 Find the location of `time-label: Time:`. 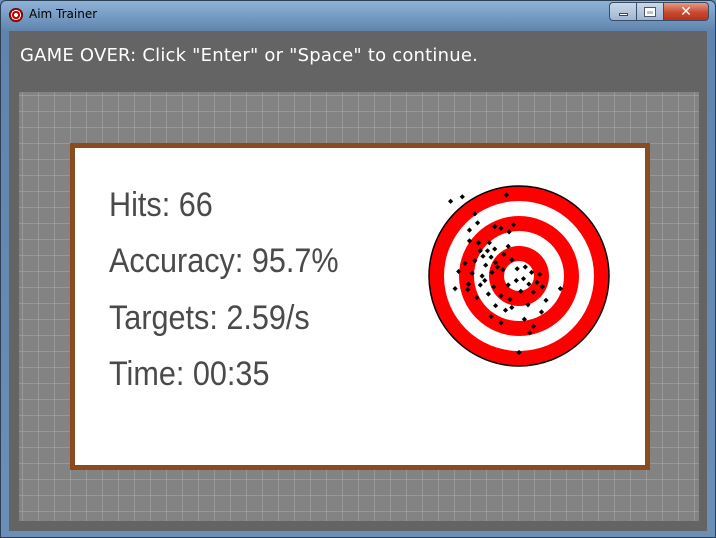

time-label: Time: is located at coordinates (147, 374).